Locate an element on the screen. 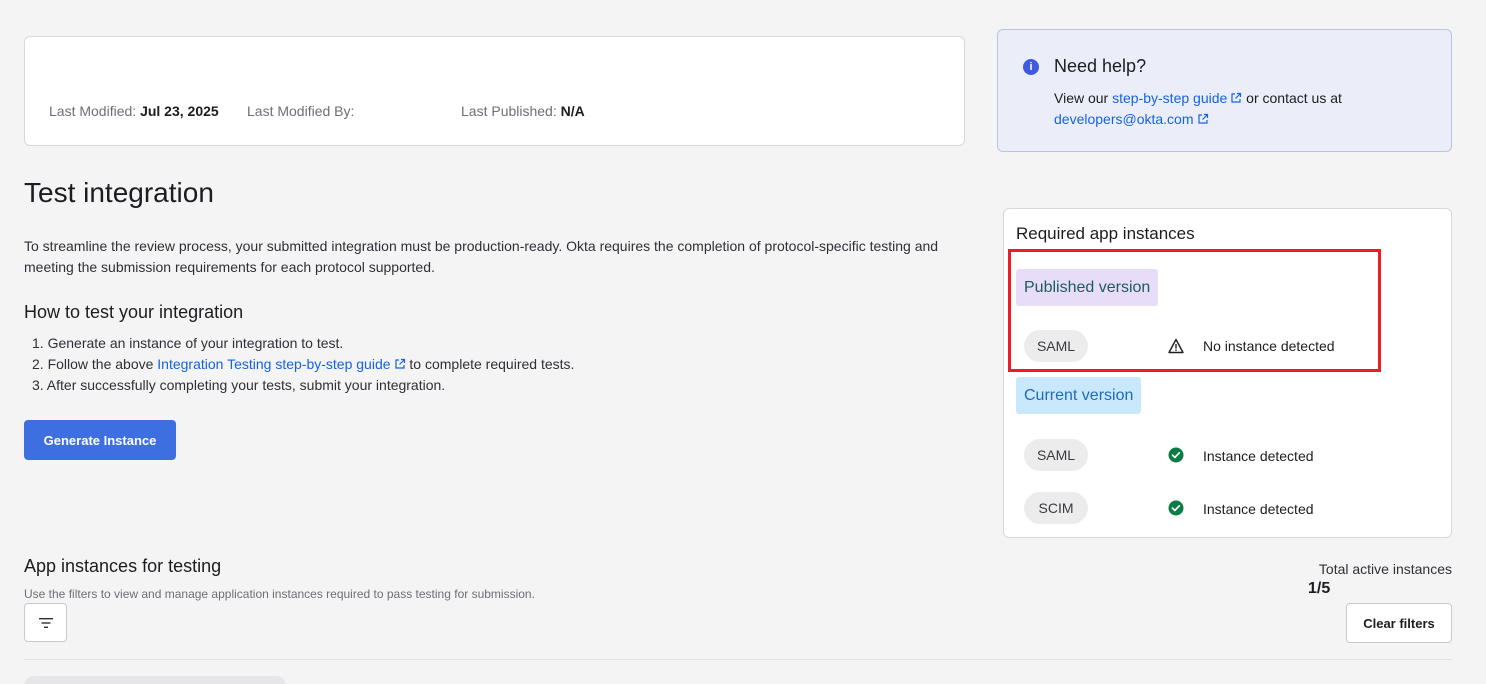  divider is located at coordinates (738, 659).